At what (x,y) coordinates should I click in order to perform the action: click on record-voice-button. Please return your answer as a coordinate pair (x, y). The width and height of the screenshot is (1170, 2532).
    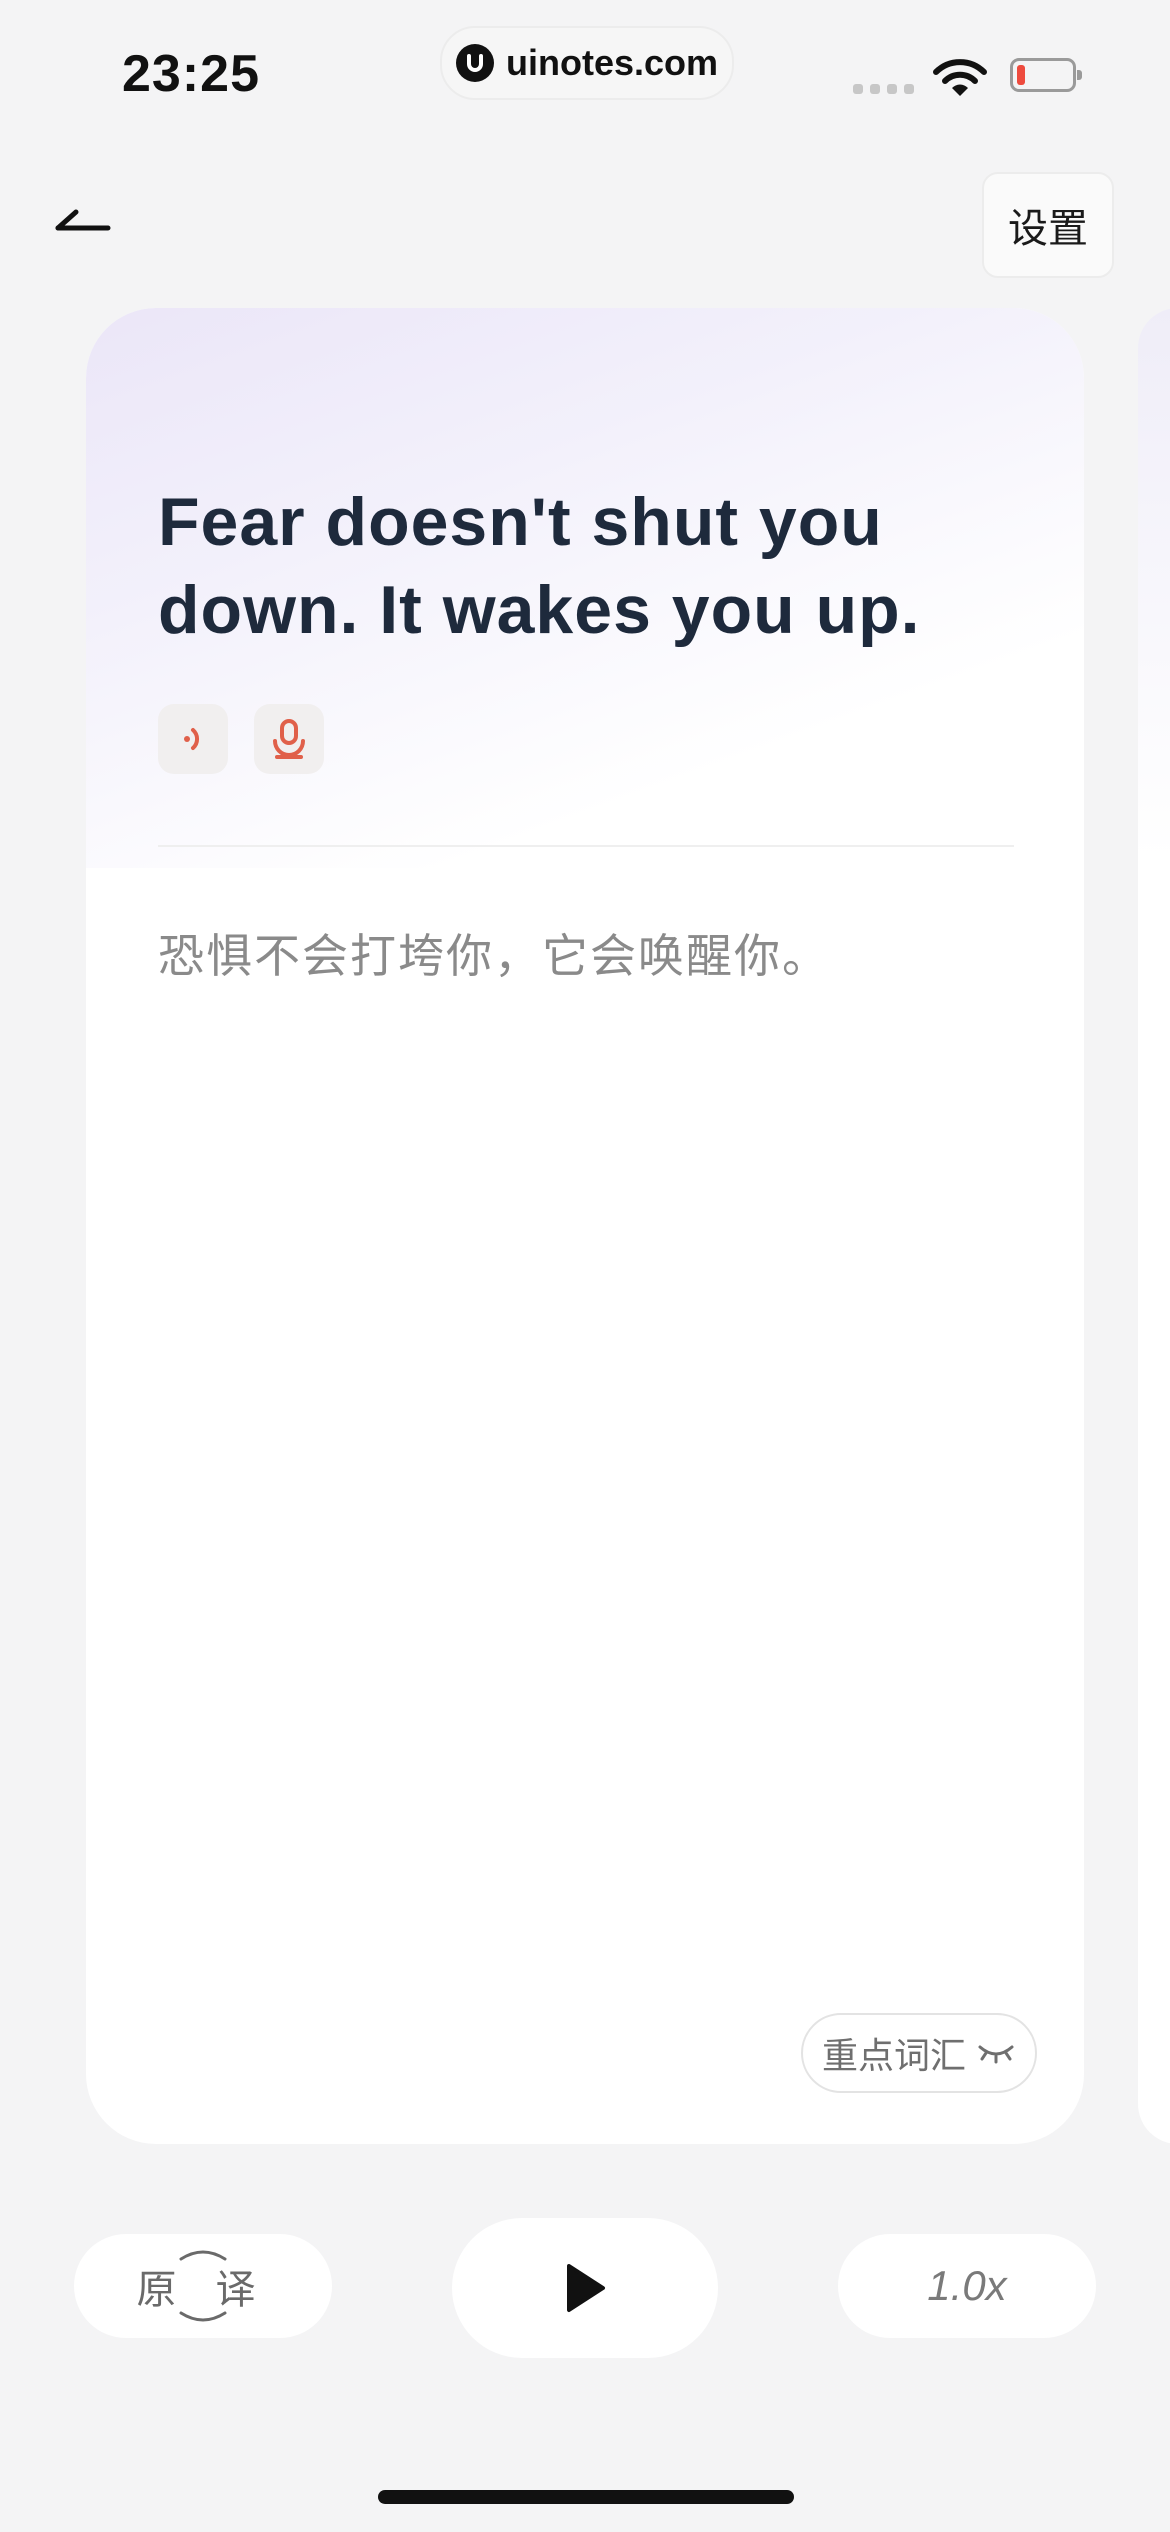
    Looking at the image, I should click on (289, 739).